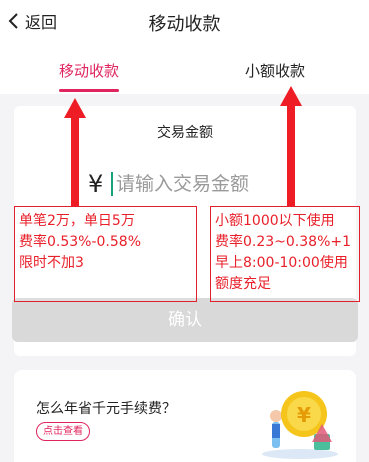 This screenshot has width=369, height=462. I want to click on promo-view-button: 点击查看, so click(63, 431).